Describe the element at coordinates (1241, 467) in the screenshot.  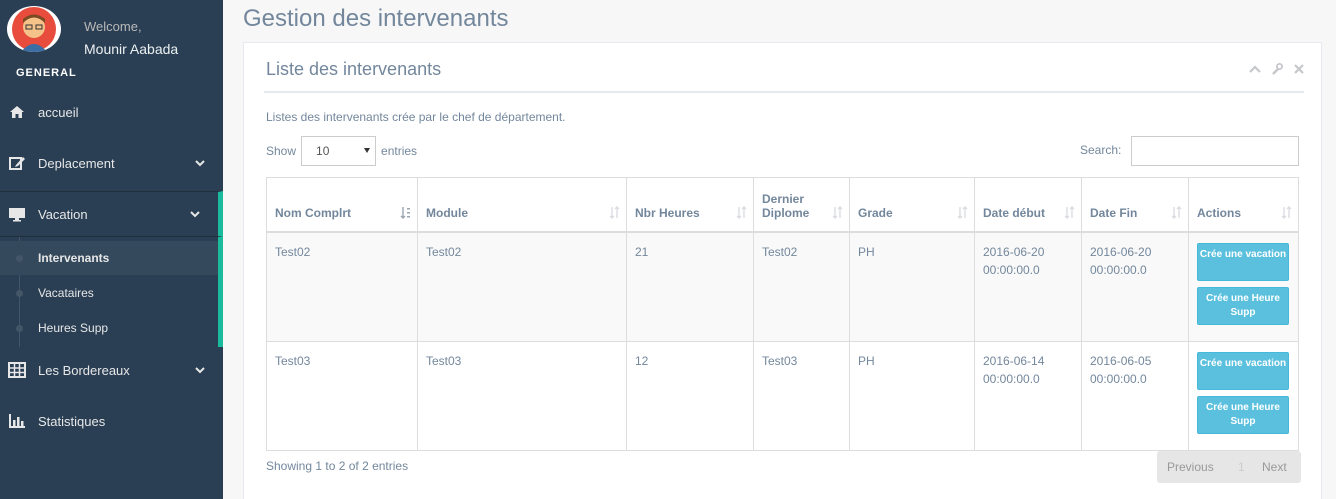
I see `page-button: 1` at that location.